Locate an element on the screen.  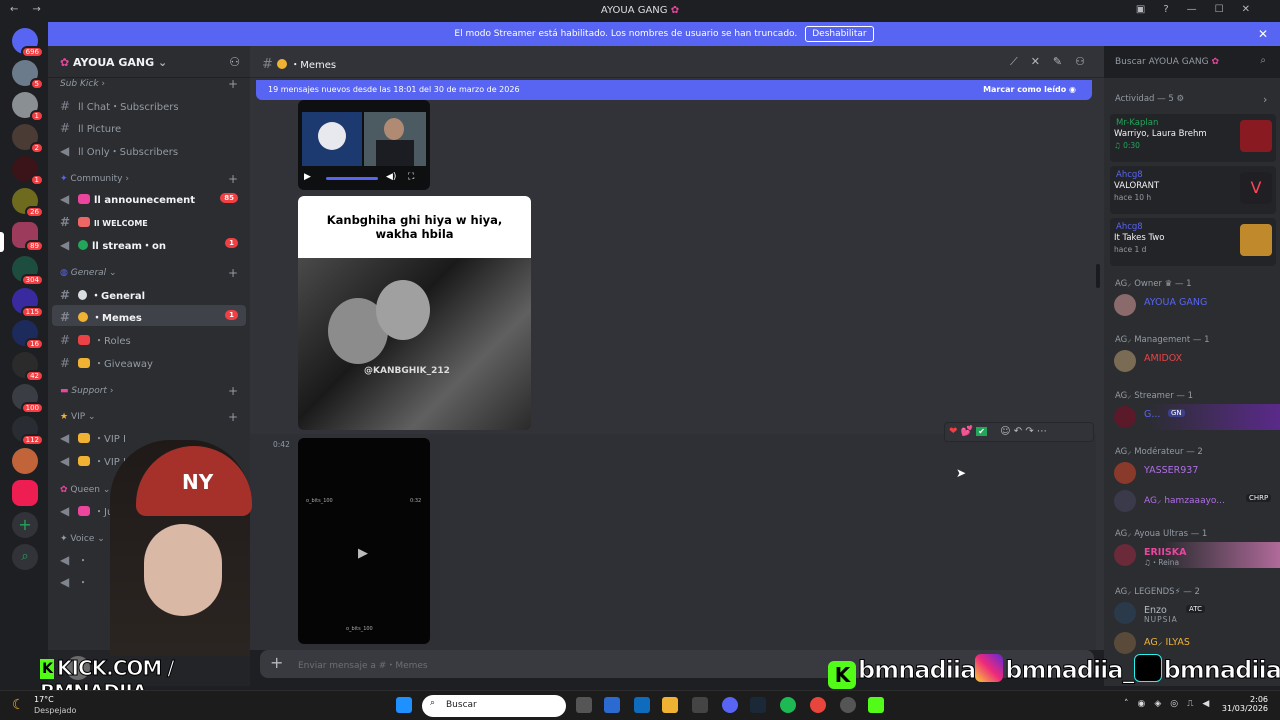
activity-card: Ahcg8 It Takes Two hace 1 d is located at coordinates (1193, 242).